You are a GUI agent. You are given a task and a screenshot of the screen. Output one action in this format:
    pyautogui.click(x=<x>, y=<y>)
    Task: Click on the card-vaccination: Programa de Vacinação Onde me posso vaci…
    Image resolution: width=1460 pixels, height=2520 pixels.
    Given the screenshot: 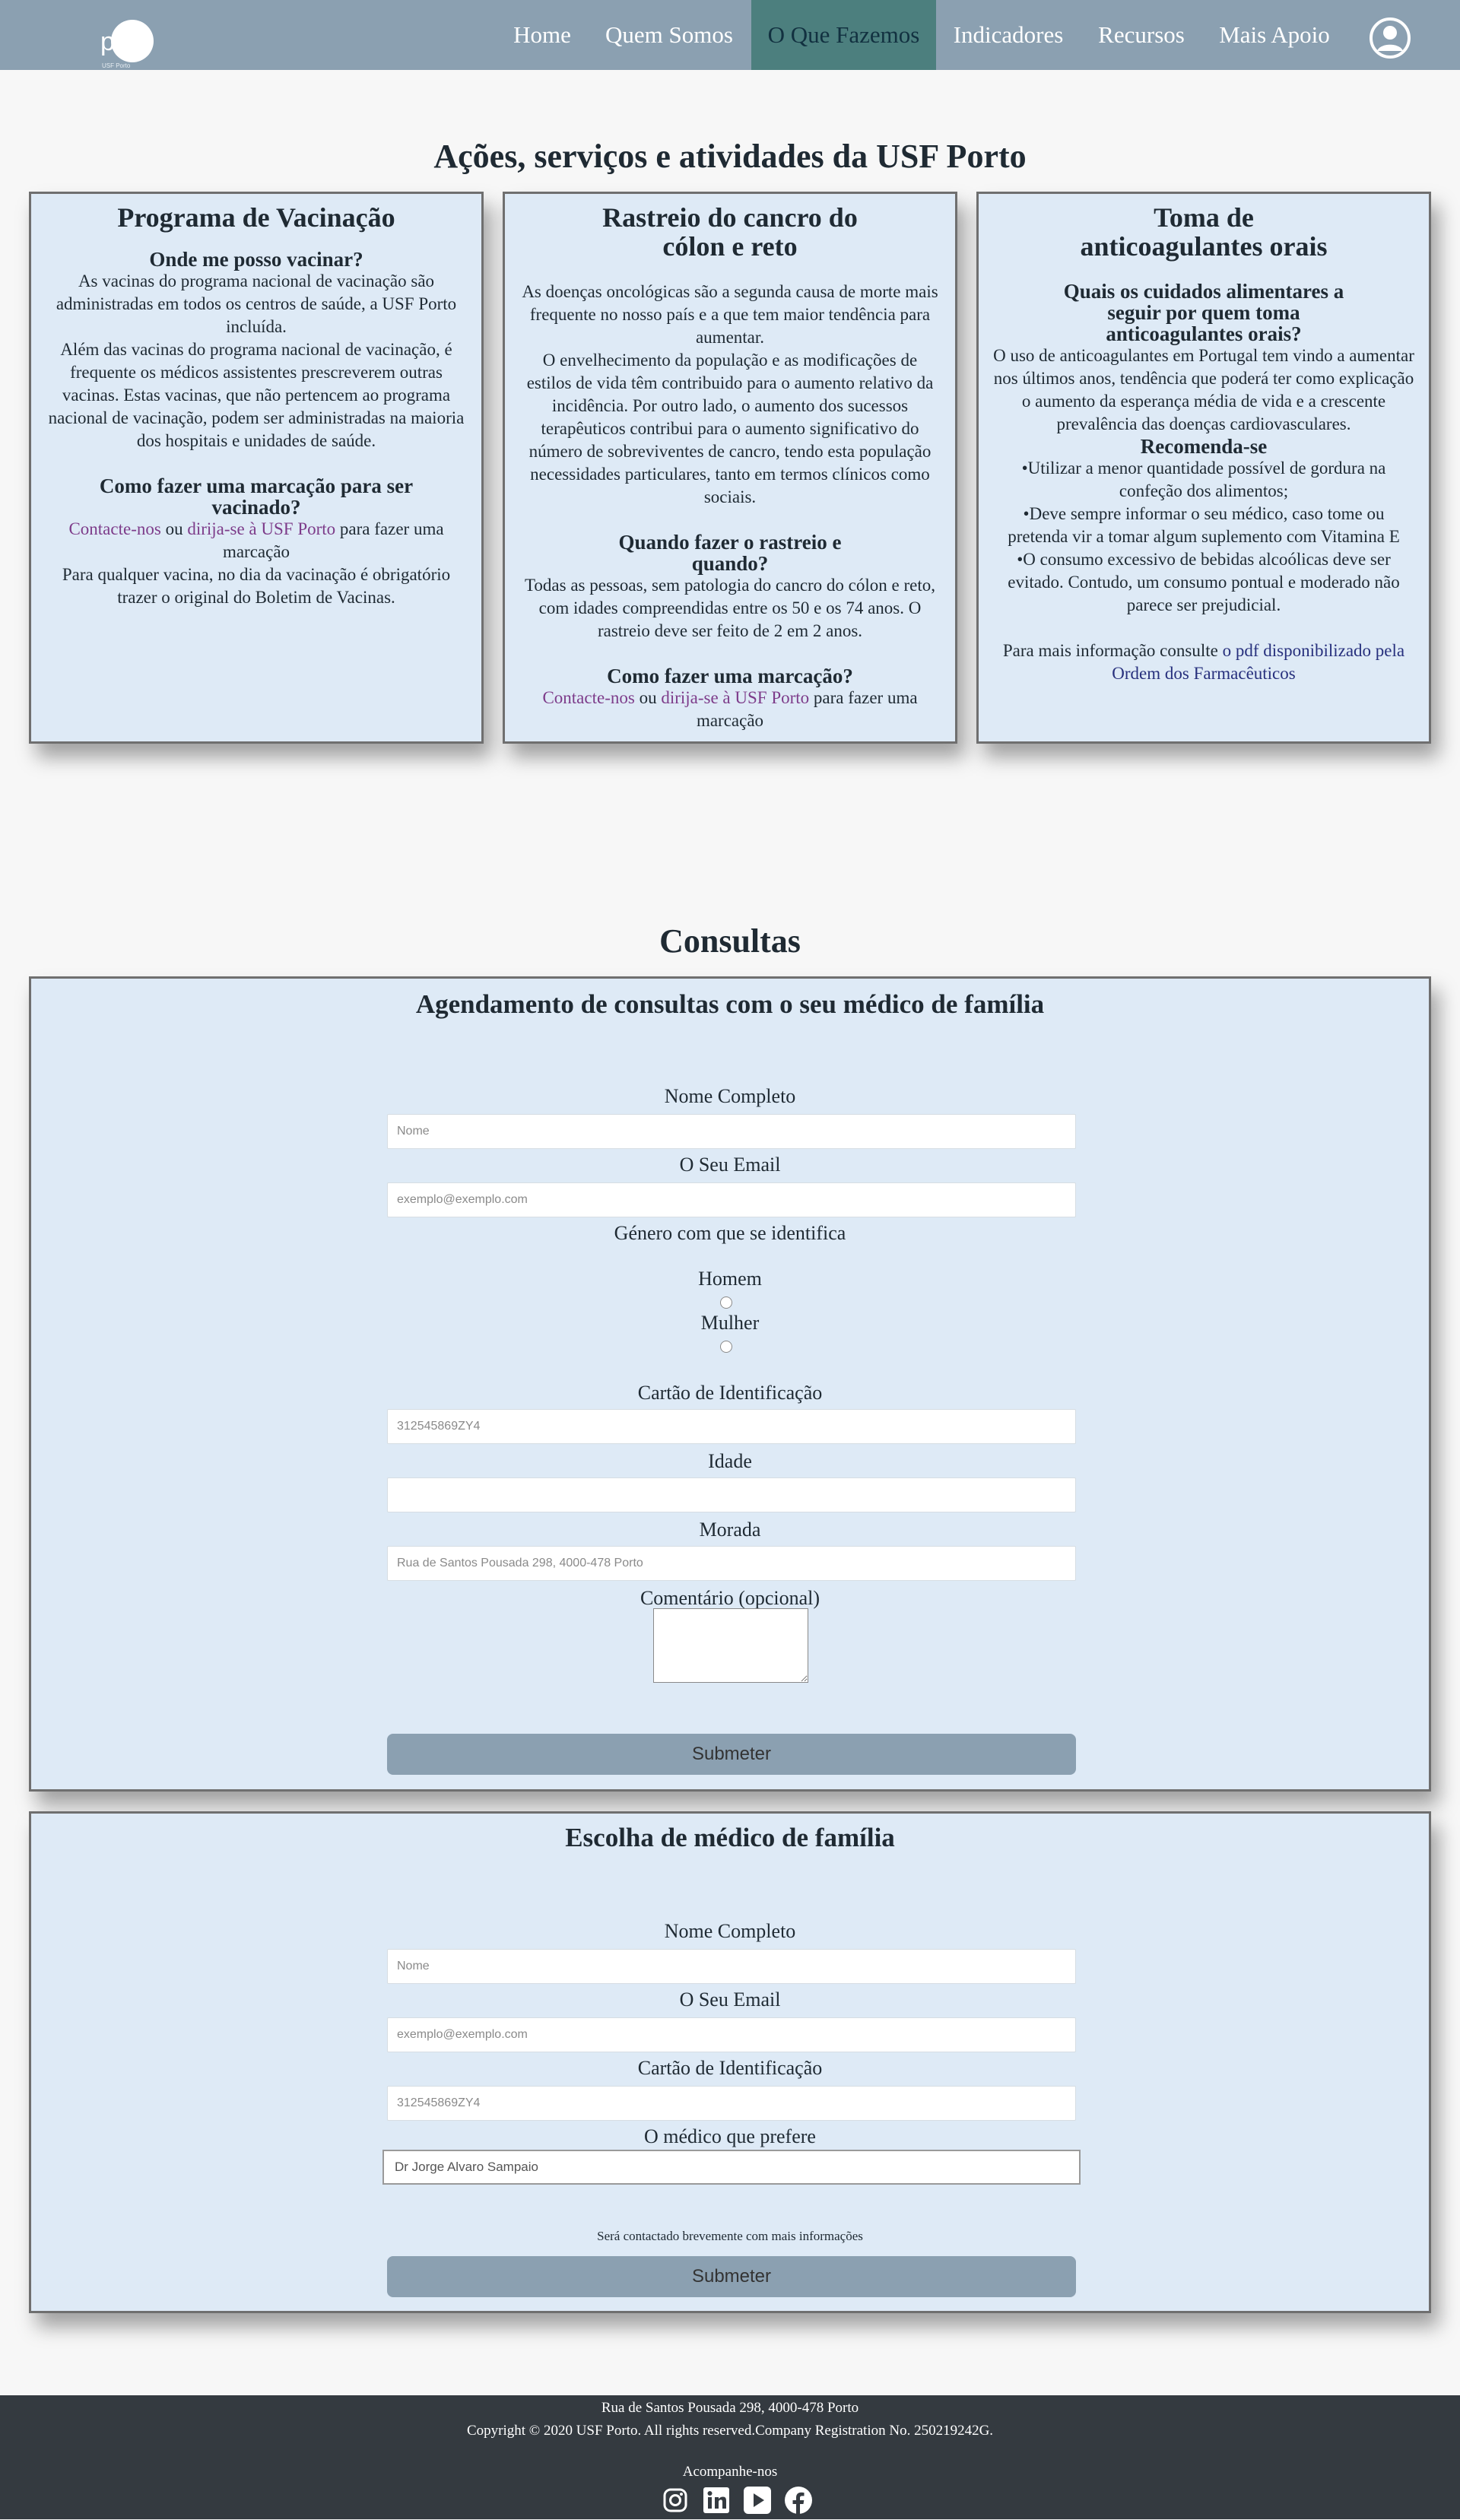 What is the action you would take?
    pyautogui.click(x=256, y=468)
    